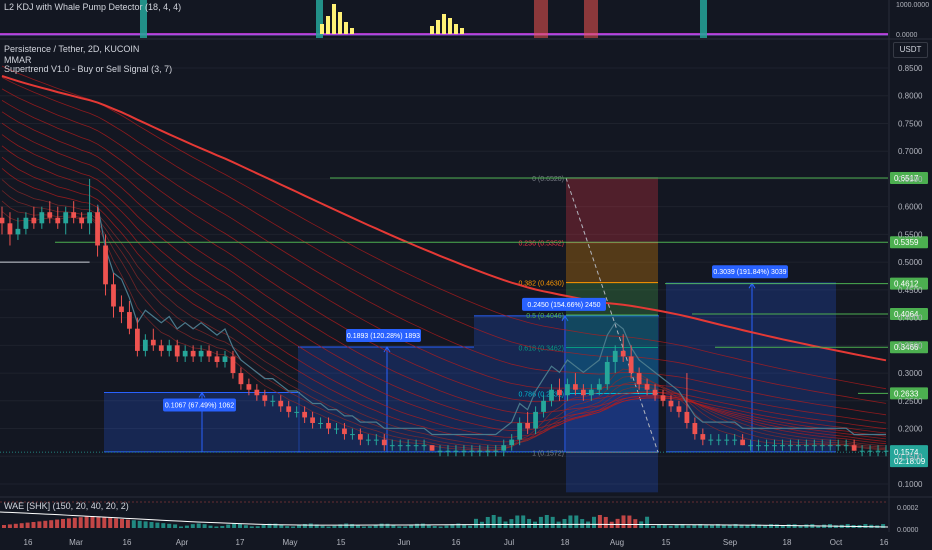 This screenshot has width=932, height=550. I want to click on fib-zone, so click(612, 262).